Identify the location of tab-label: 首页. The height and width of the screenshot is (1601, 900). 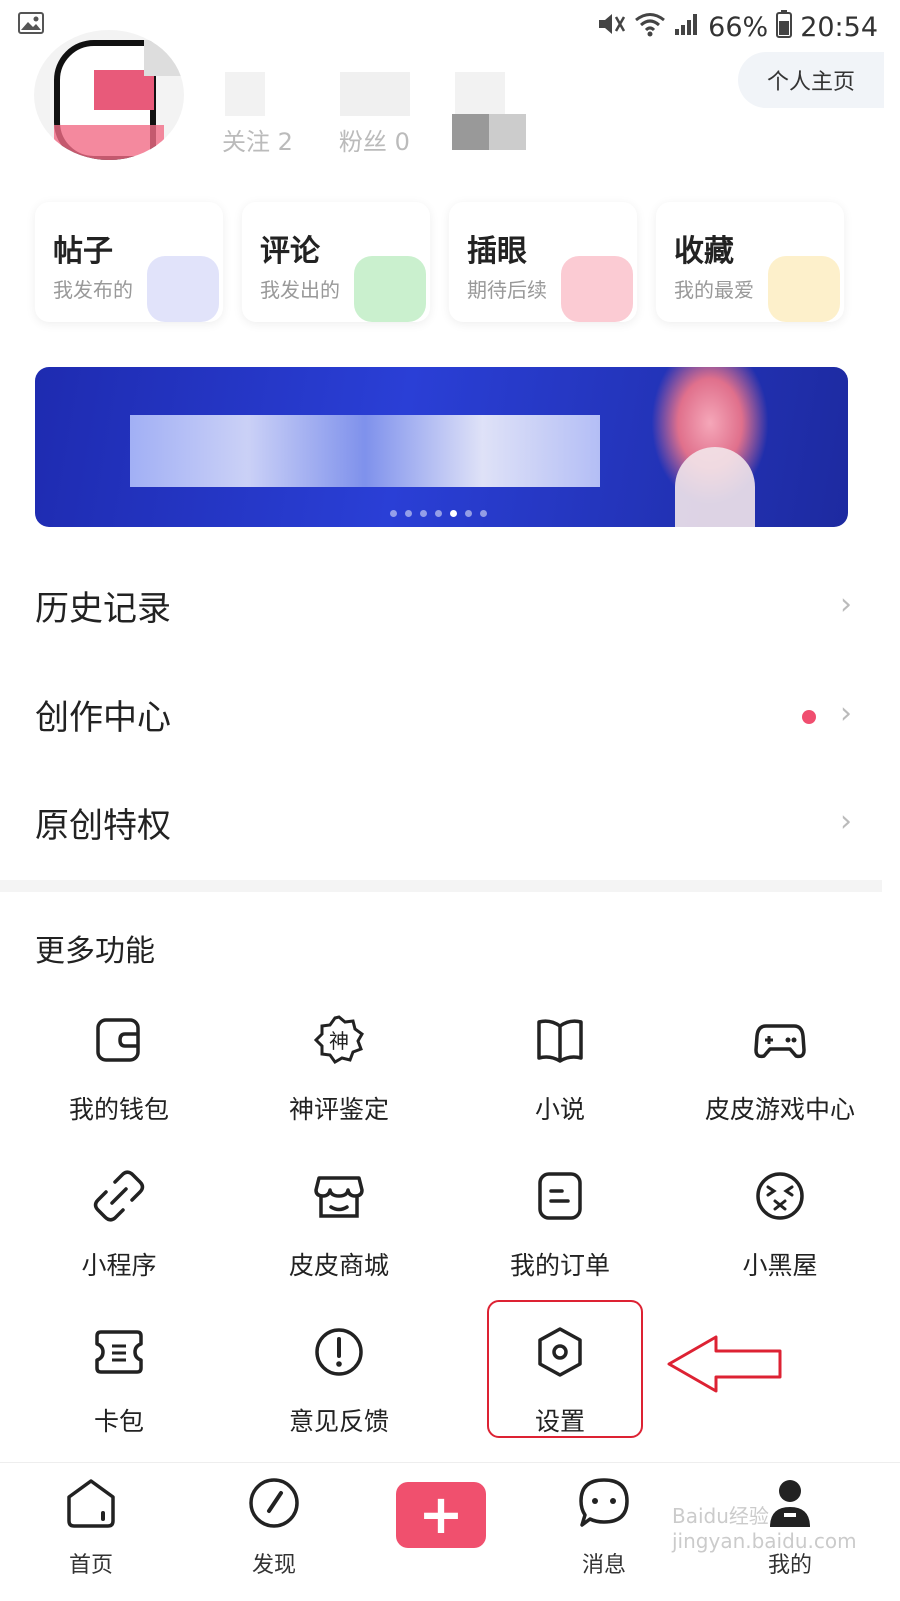
(90, 1565).